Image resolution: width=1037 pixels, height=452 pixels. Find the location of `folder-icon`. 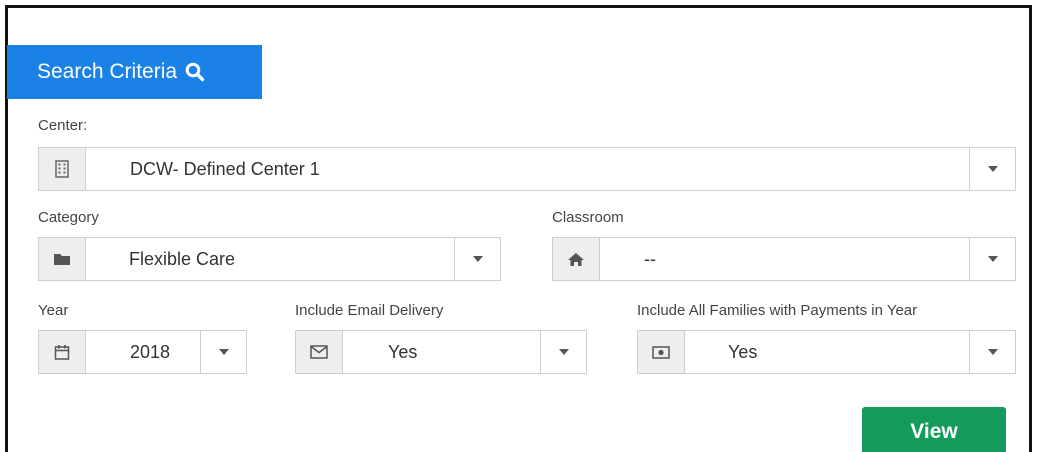

folder-icon is located at coordinates (62, 259).